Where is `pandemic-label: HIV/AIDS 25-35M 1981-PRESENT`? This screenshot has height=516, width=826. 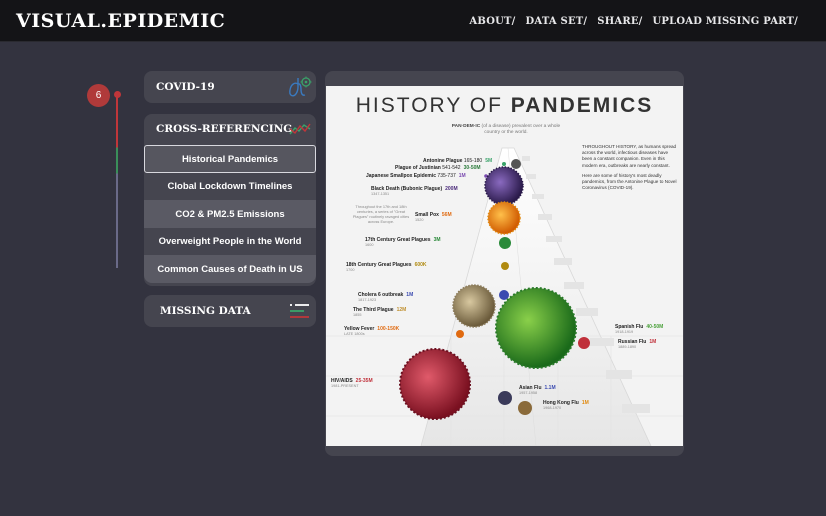
pandemic-label: HIV/AIDS 25-35M 1981-PRESENT is located at coordinates (352, 383).